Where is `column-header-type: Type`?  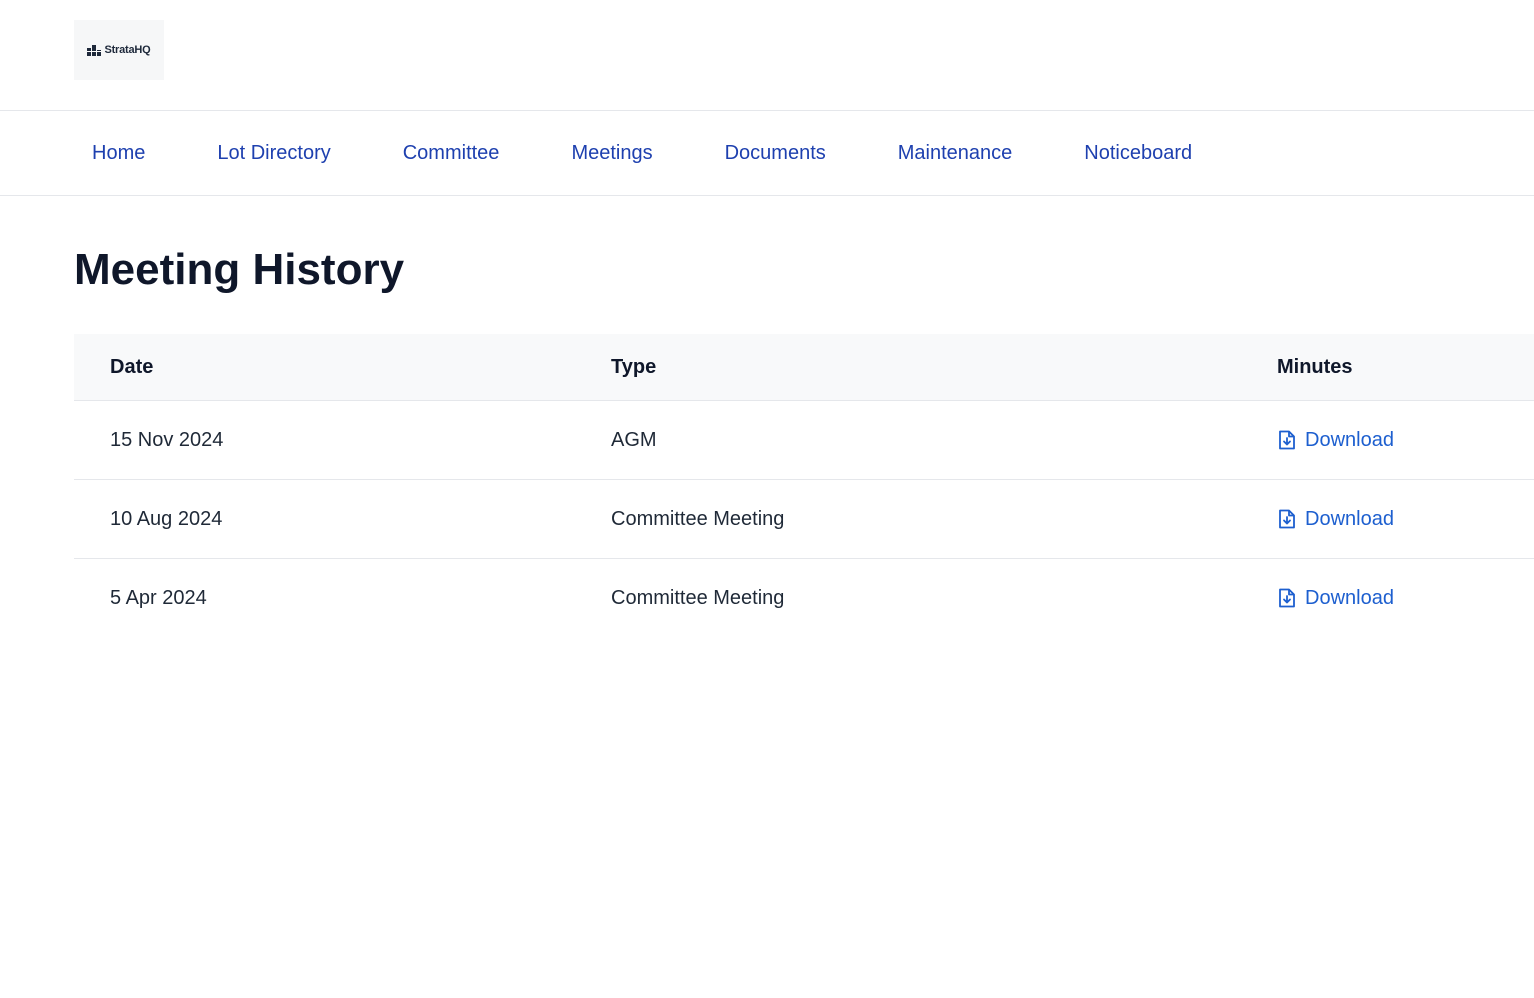
column-header-type: Type is located at coordinates (634, 367).